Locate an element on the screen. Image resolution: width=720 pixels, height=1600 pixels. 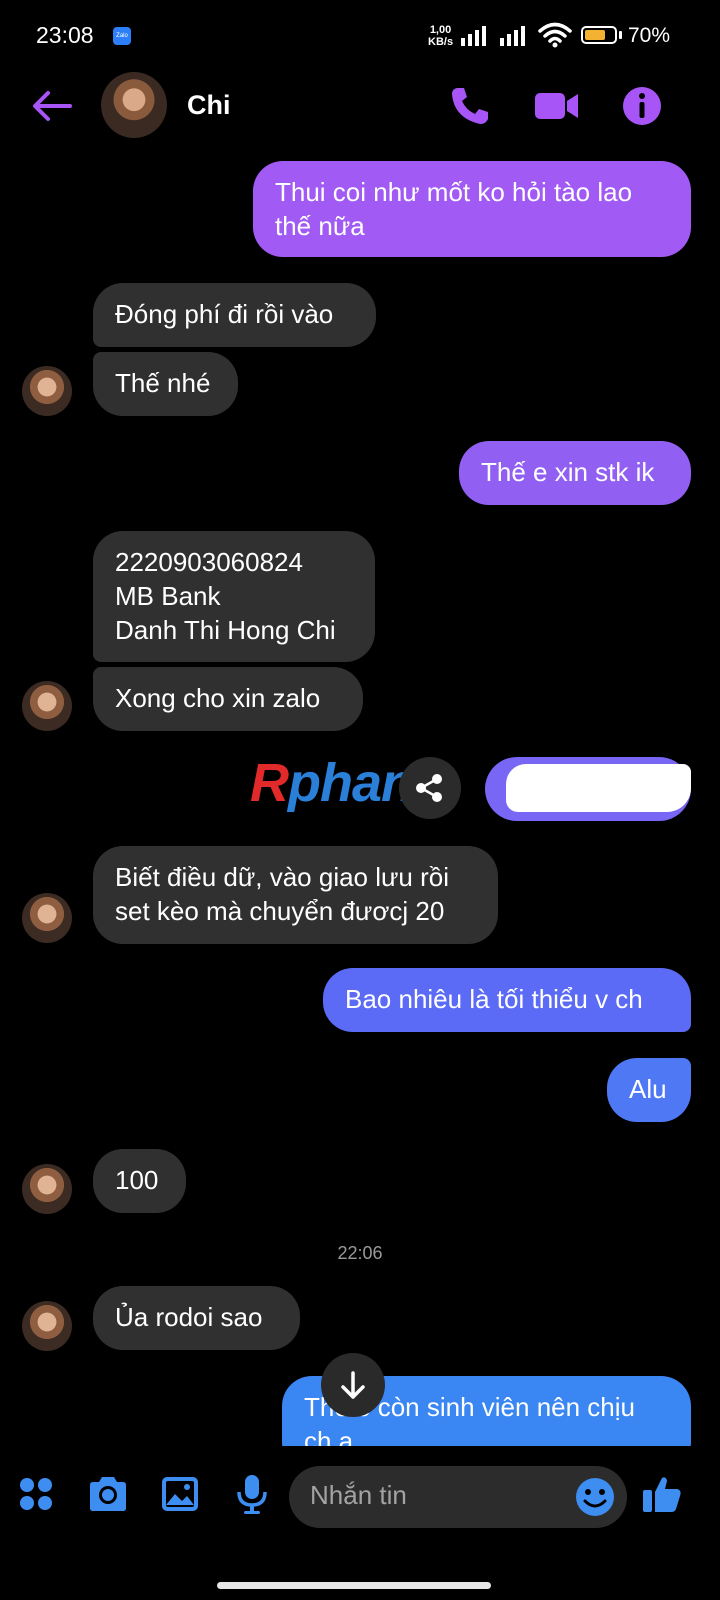
arrow-down-icon is located at coordinates (353, 1385).